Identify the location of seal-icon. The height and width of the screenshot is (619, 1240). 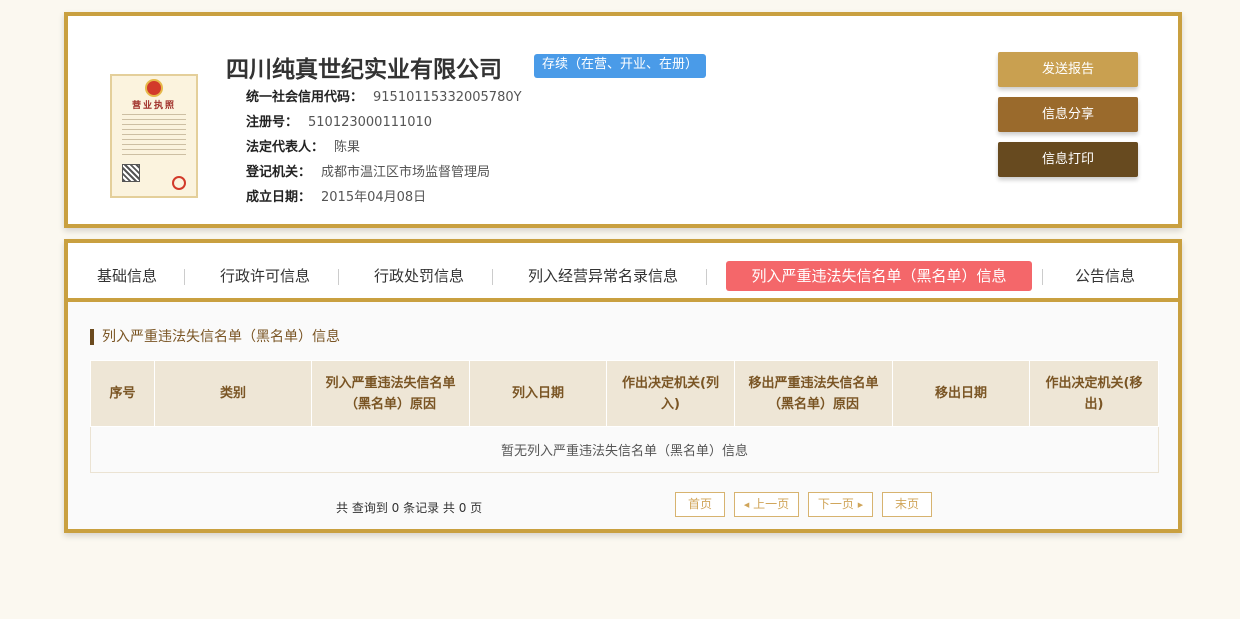
(179, 183).